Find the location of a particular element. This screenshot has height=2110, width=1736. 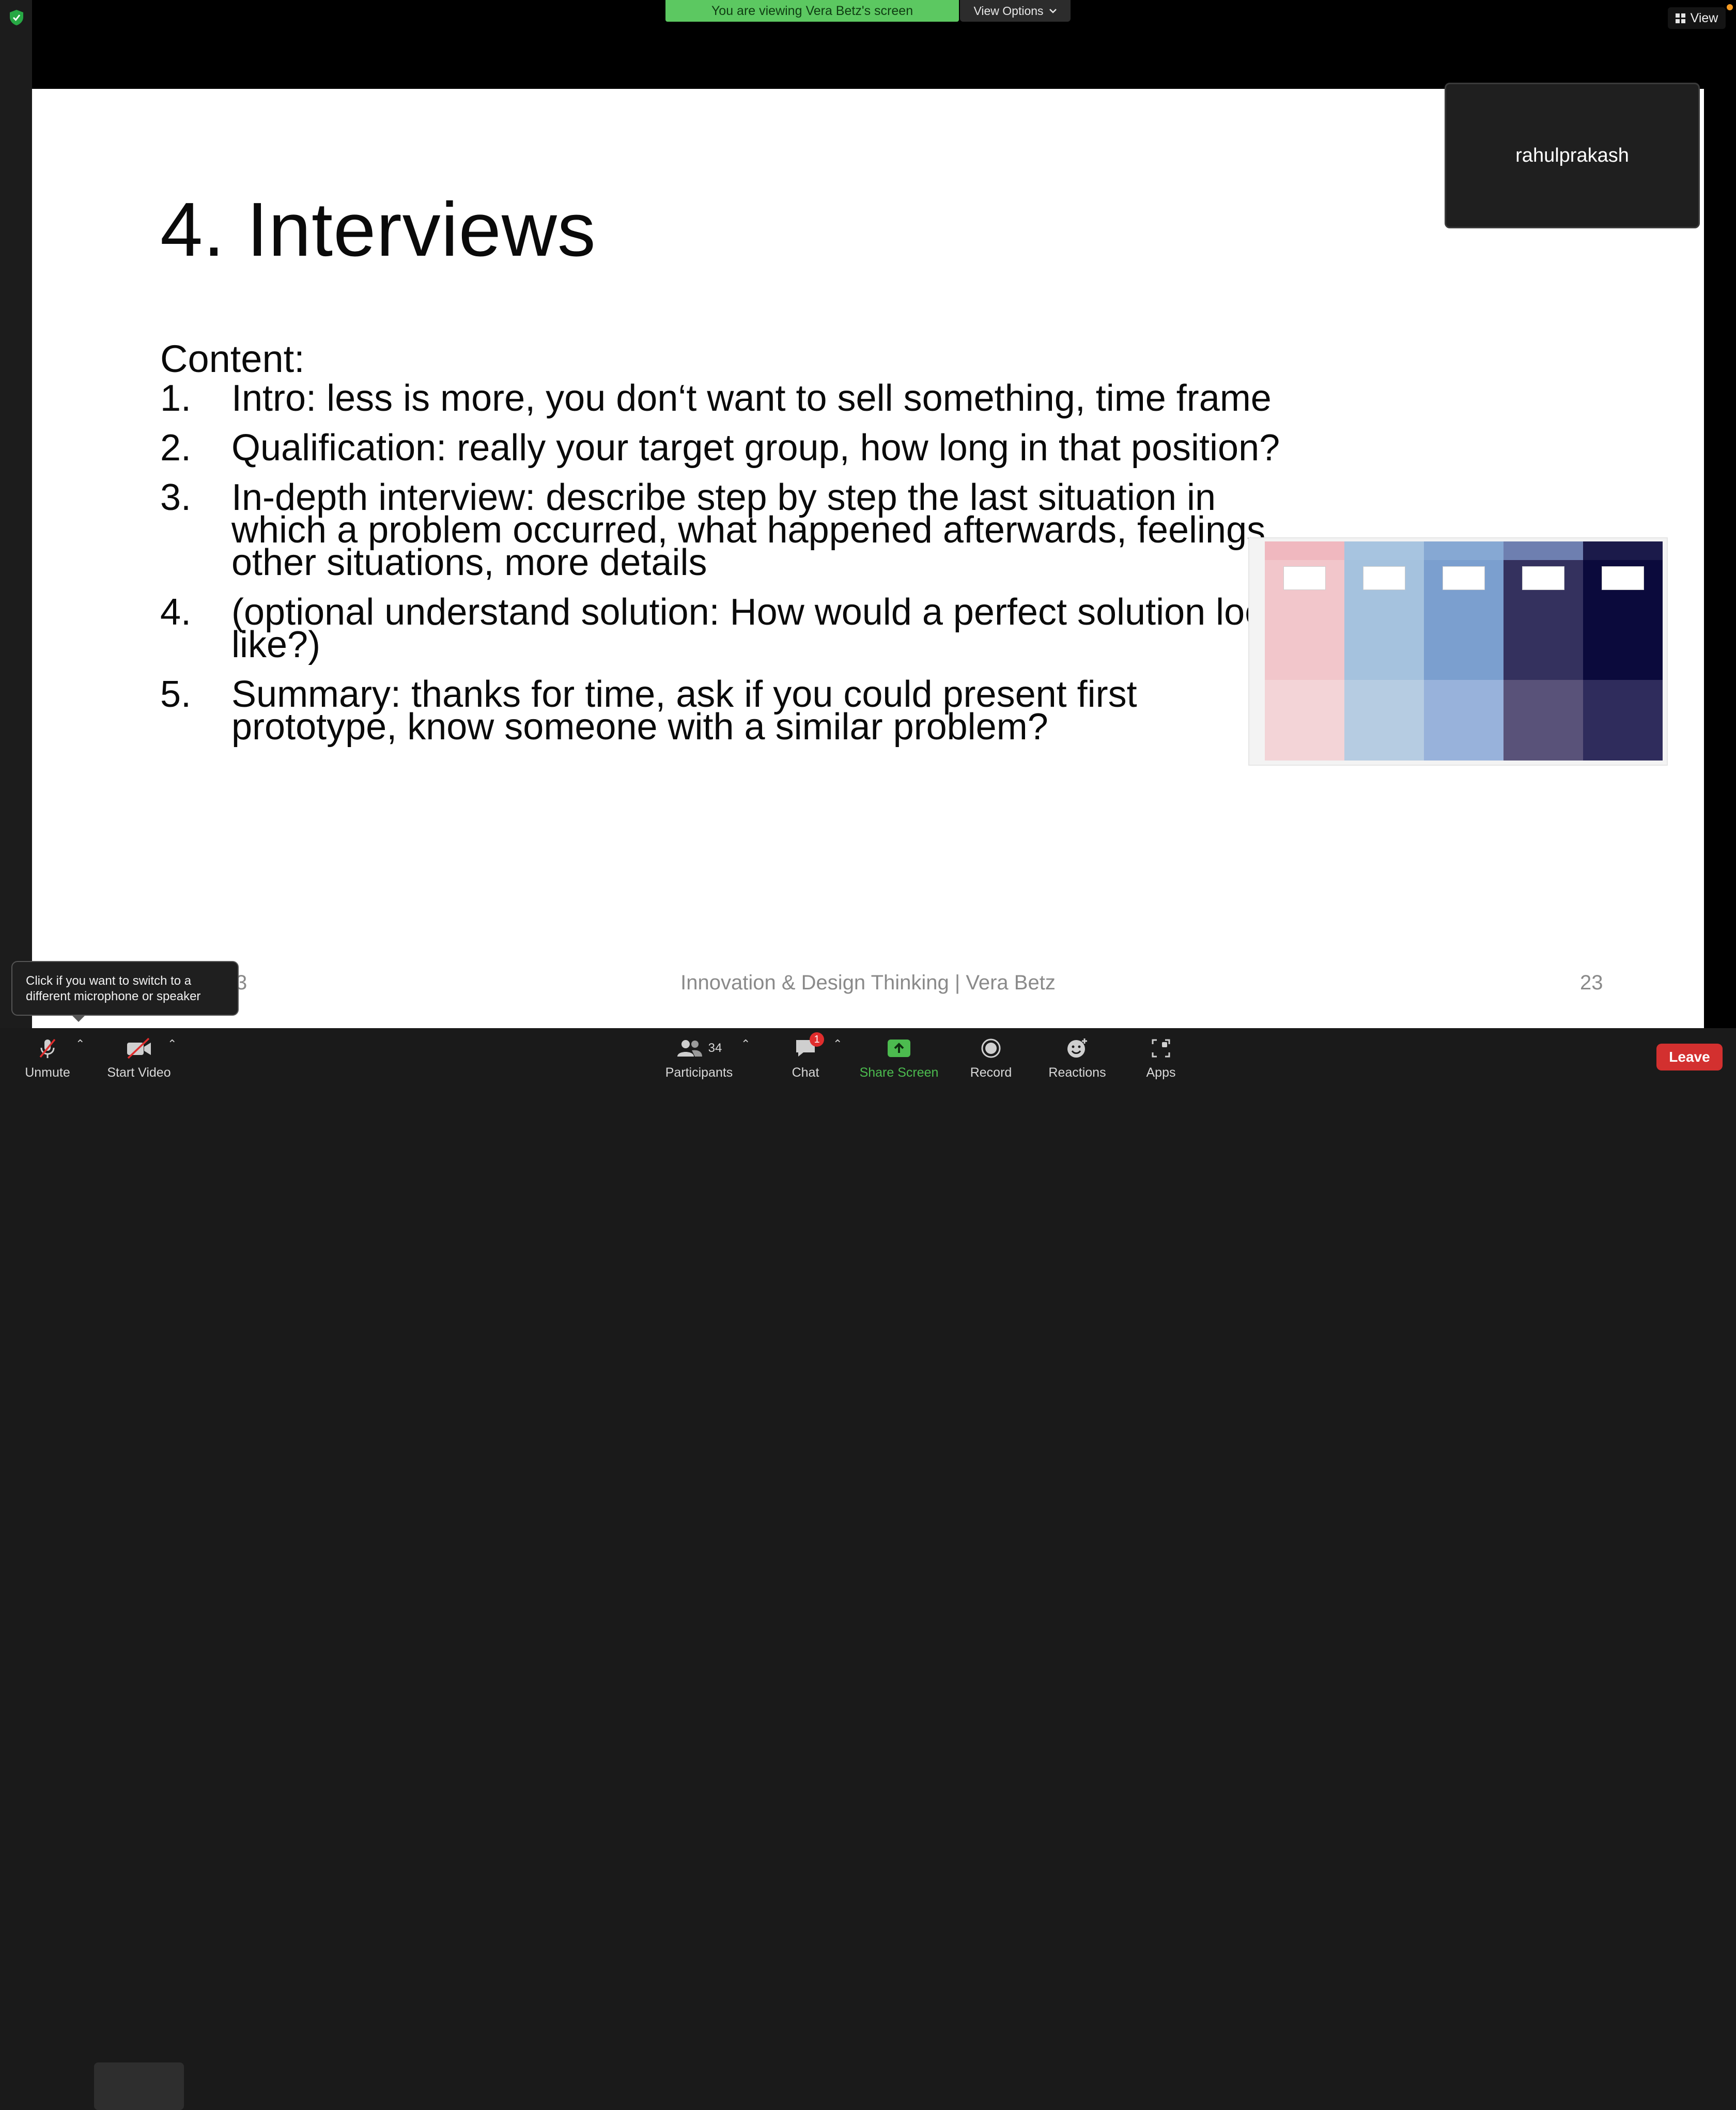

share-screen-icon is located at coordinates (899, 1048).